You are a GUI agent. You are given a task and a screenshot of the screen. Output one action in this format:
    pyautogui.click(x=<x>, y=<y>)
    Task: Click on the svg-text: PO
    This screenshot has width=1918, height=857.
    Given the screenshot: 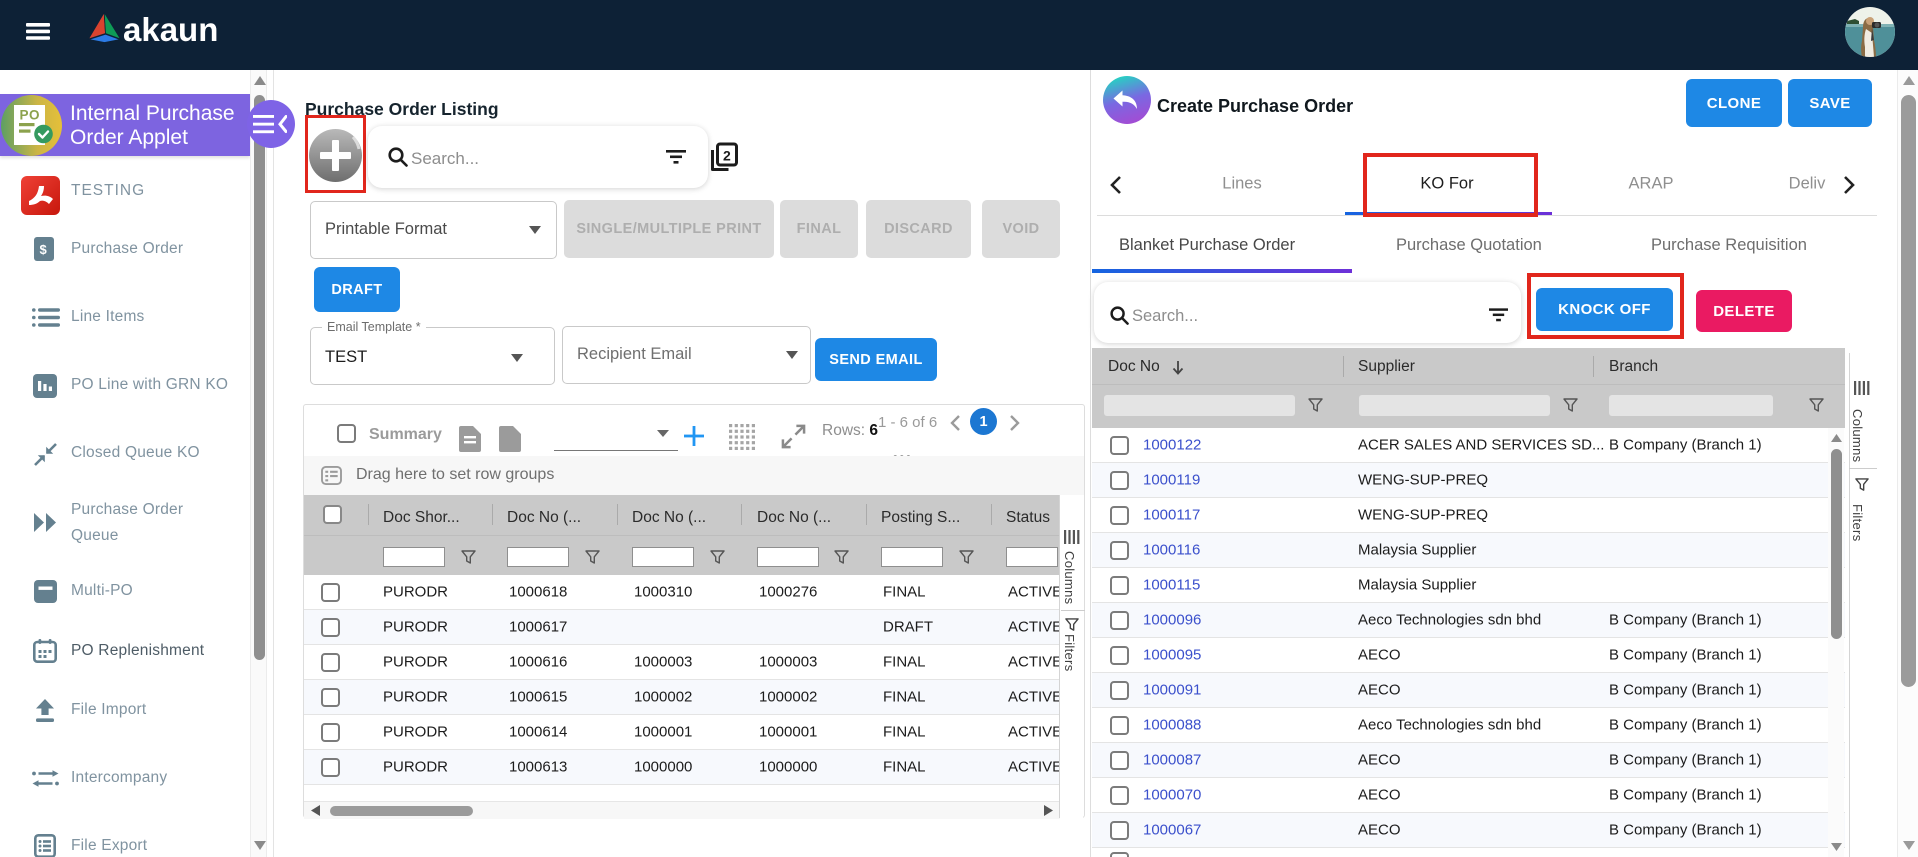 What is the action you would take?
    pyautogui.click(x=30, y=115)
    